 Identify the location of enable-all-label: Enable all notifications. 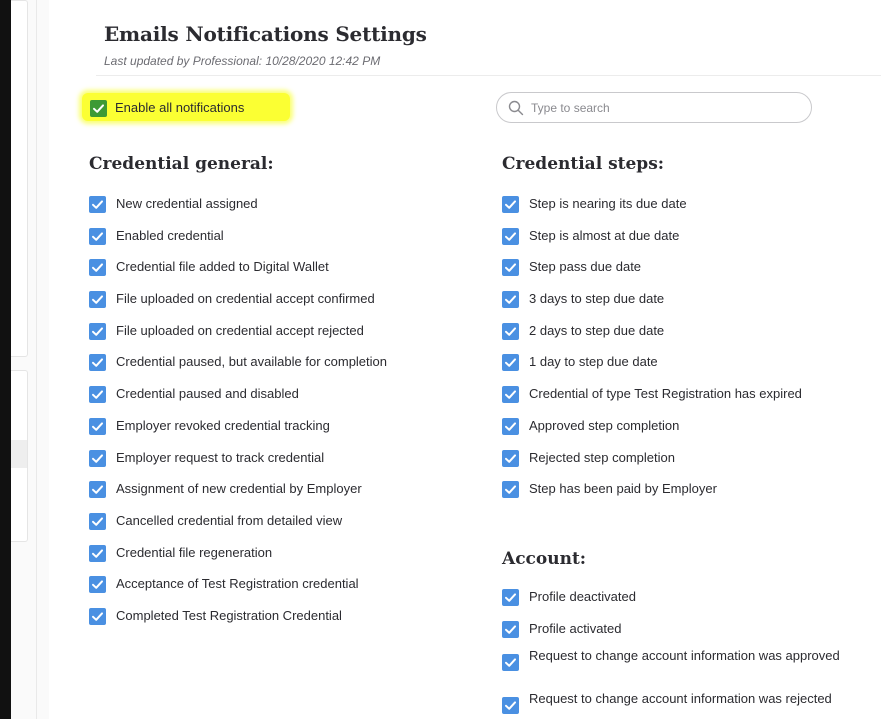
(180, 107).